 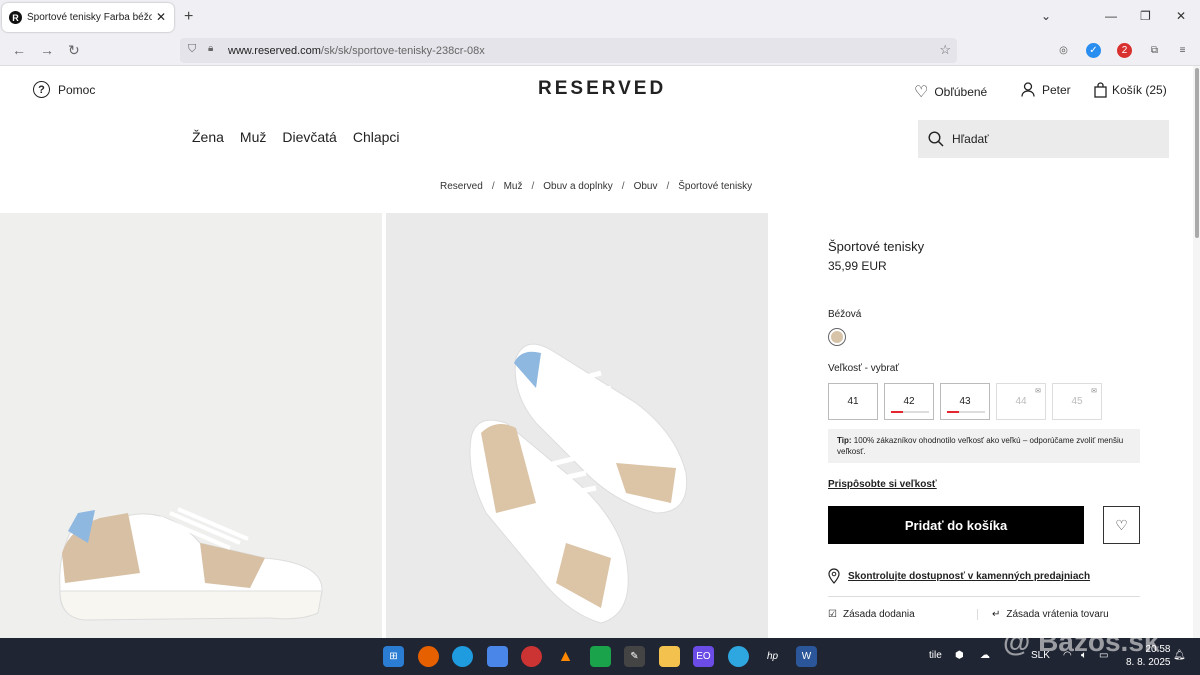 What do you see at coordinates (945, 50) in the screenshot?
I see `bookmark-star-icon: ☆` at bounding box center [945, 50].